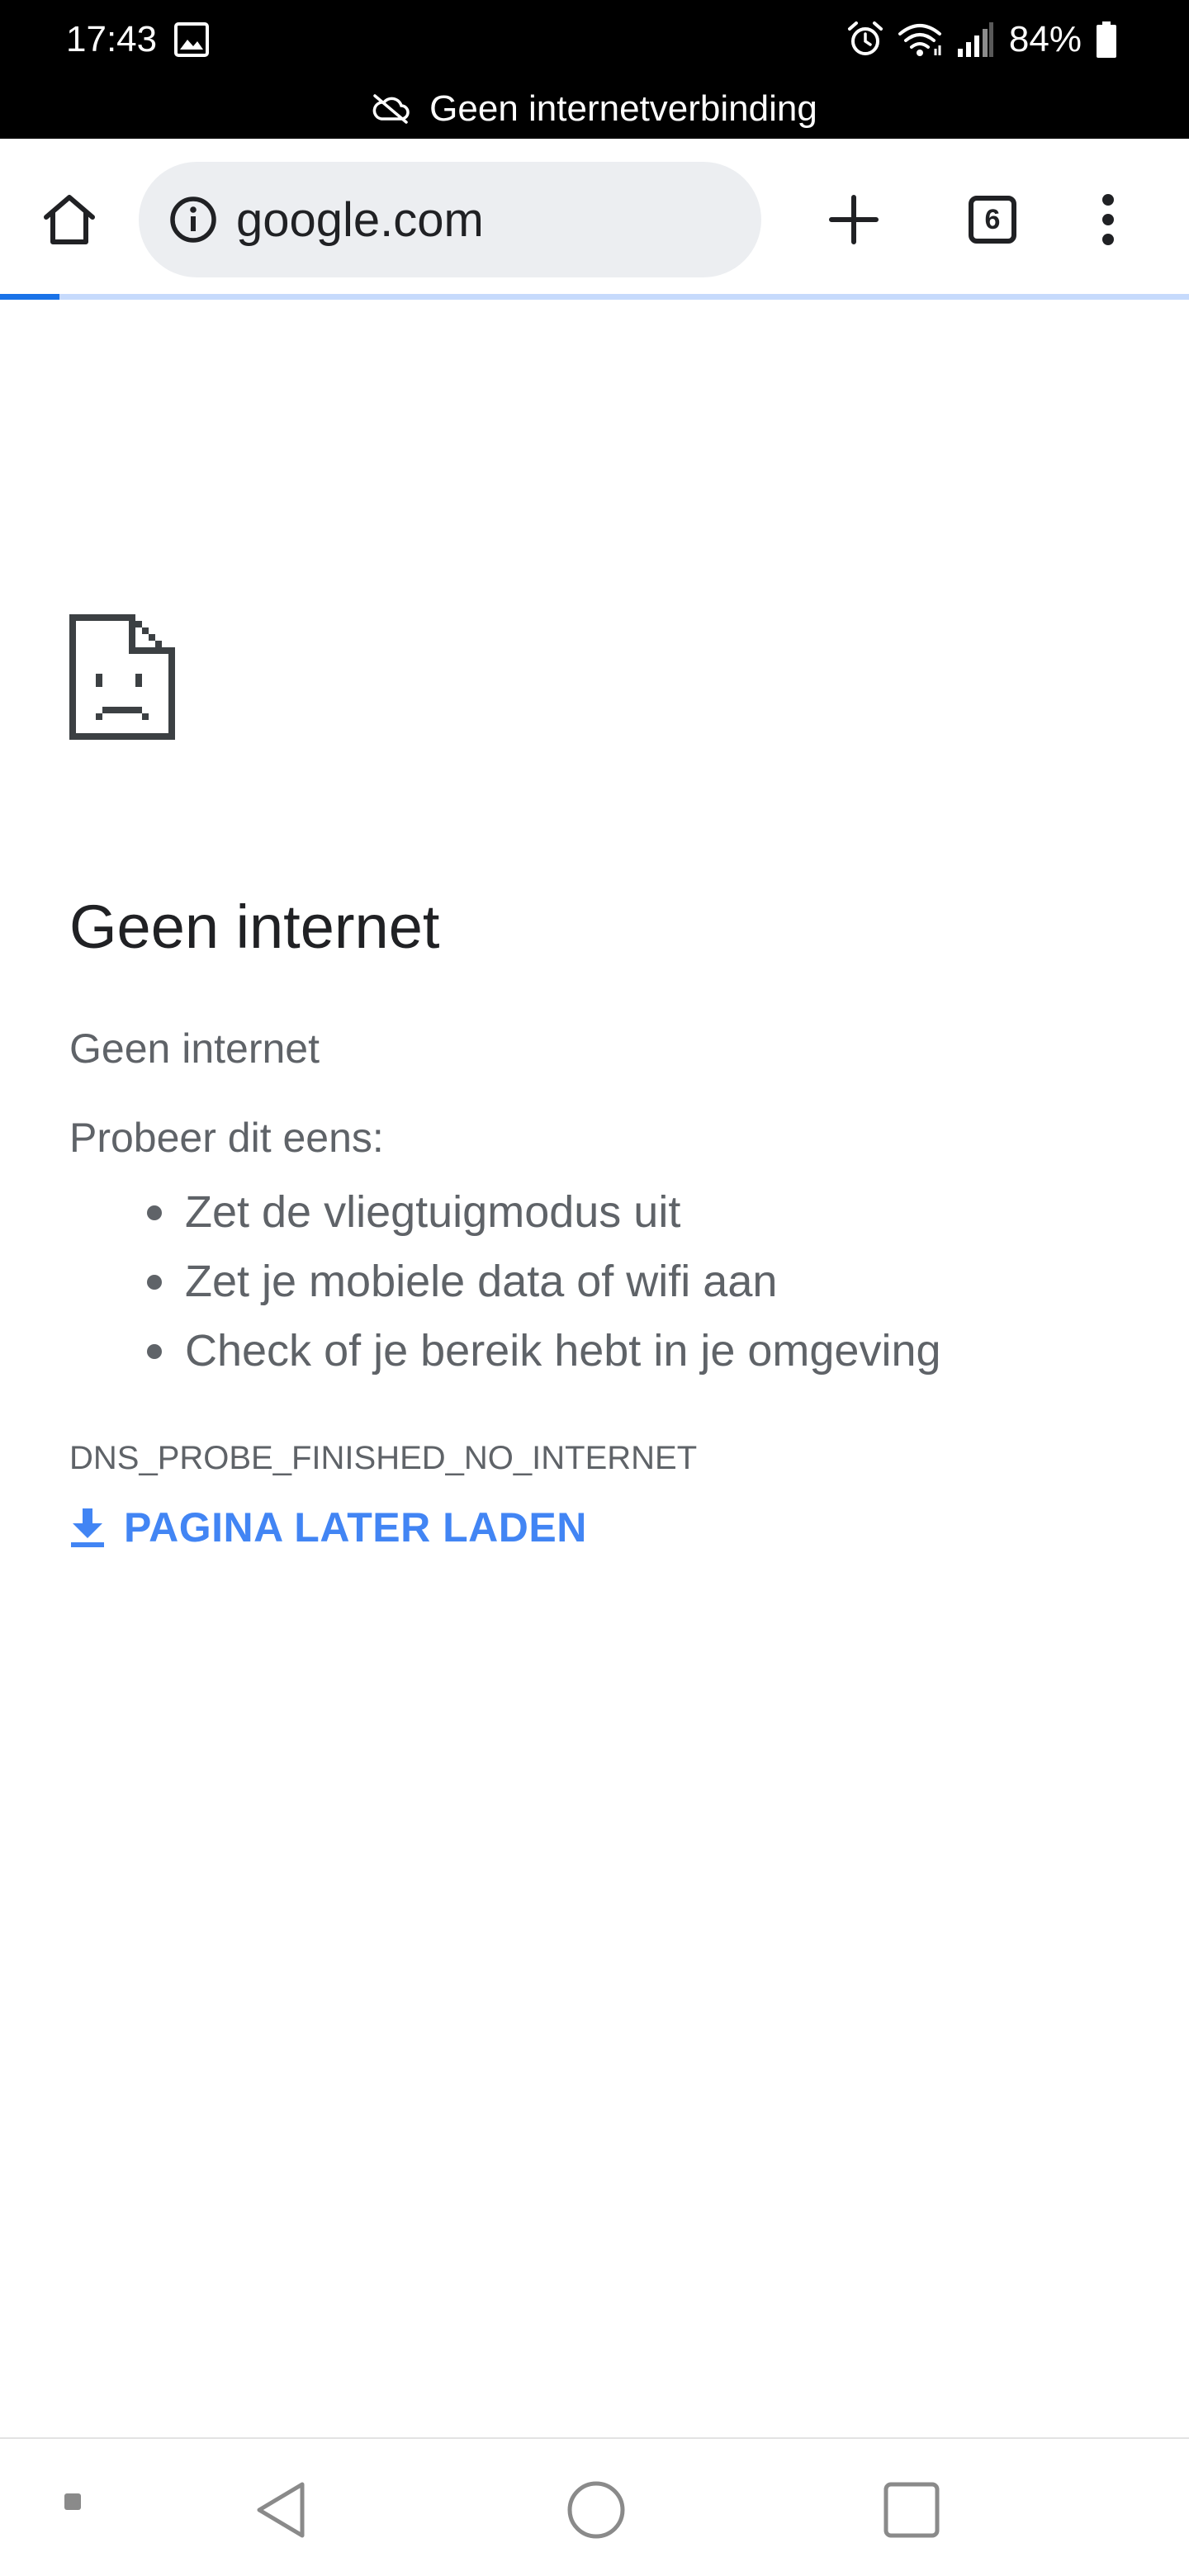  I want to click on new-tab-button, so click(853, 219).